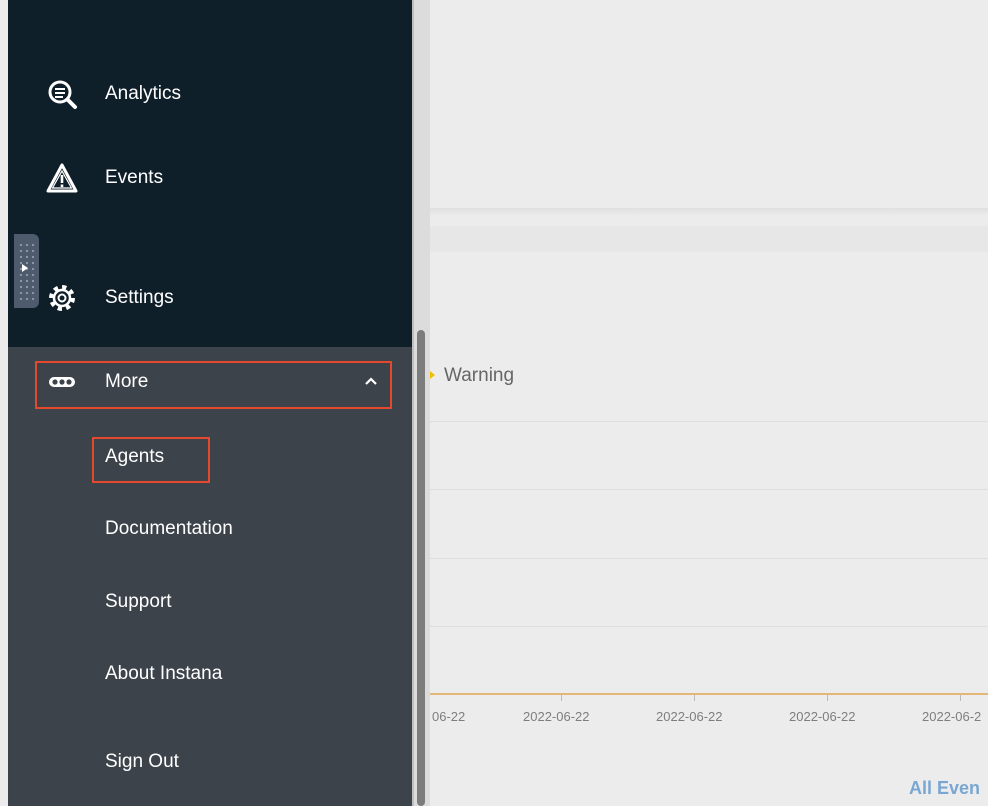 This screenshot has height=806, width=988. I want to click on legend-warning: Warning, so click(479, 376).